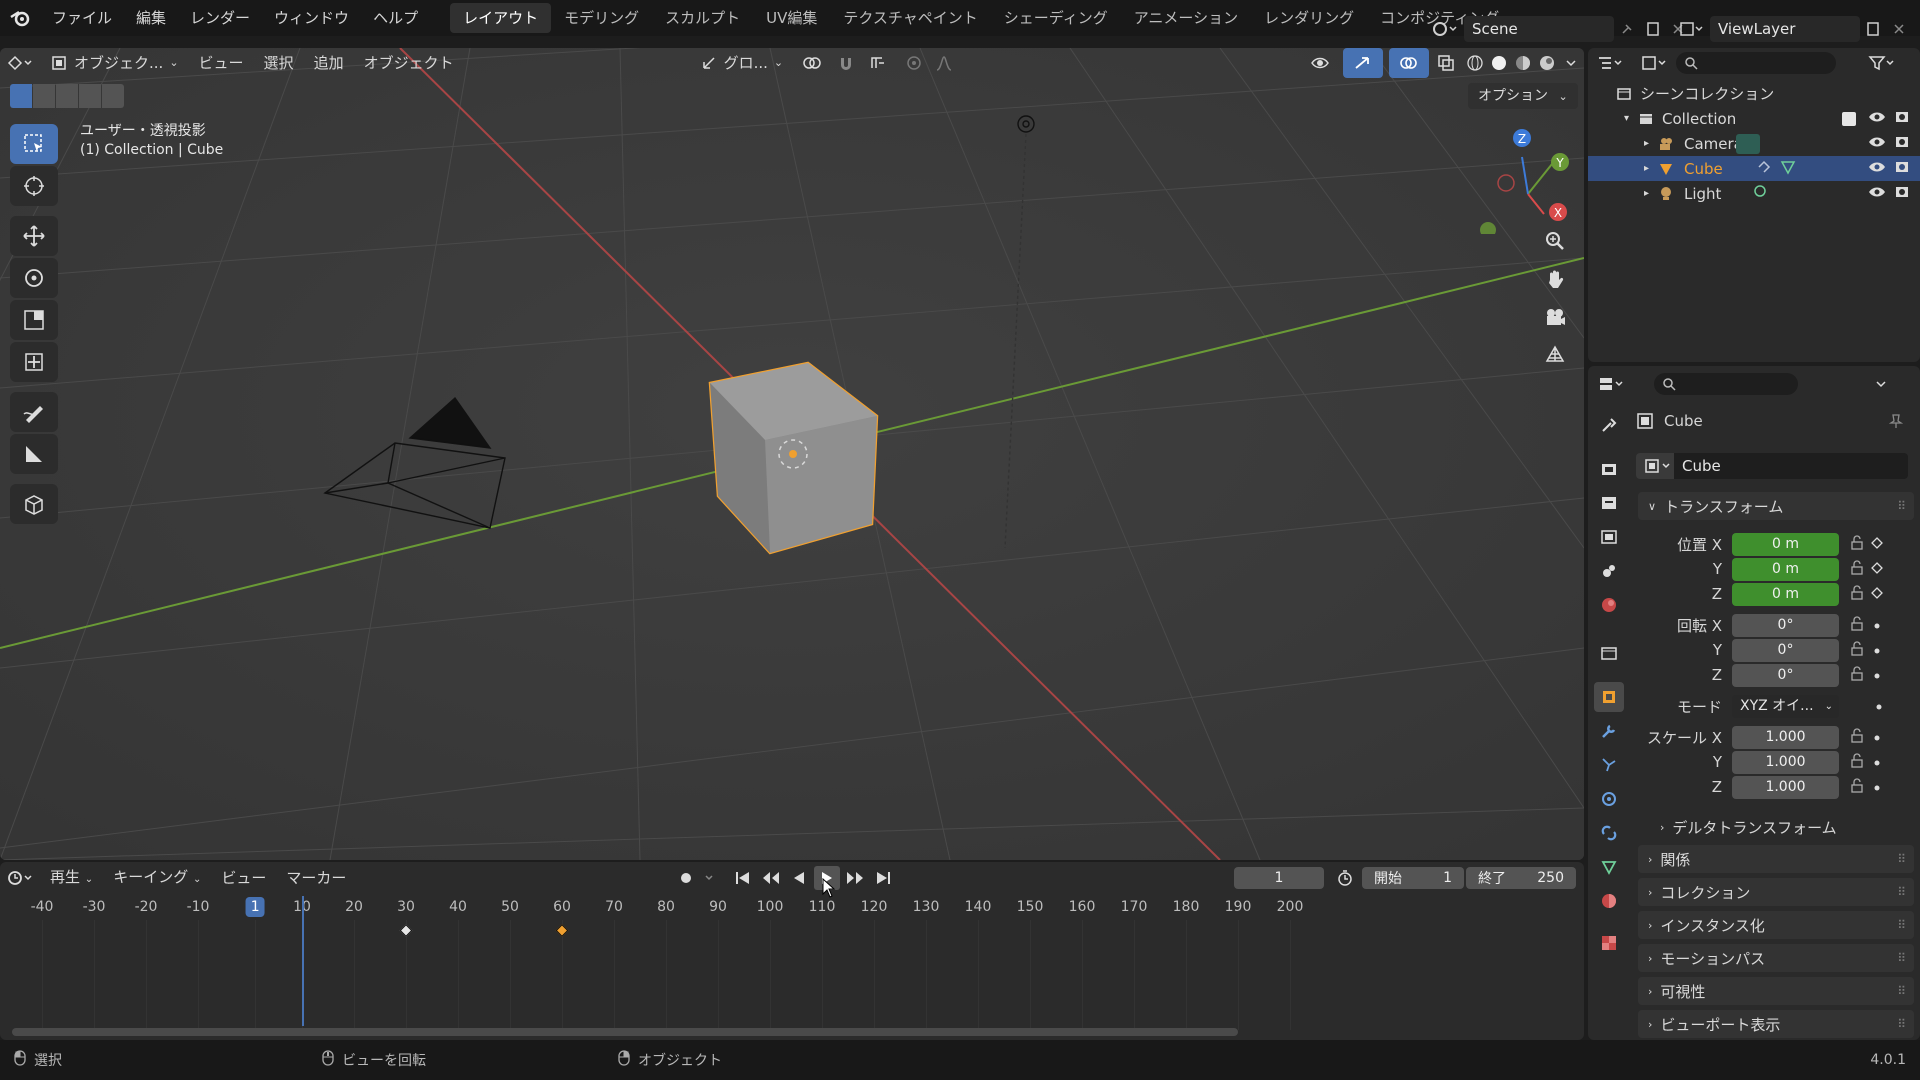  What do you see at coordinates (1653, 29) in the screenshot?
I see `new-scene-icon` at bounding box center [1653, 29].